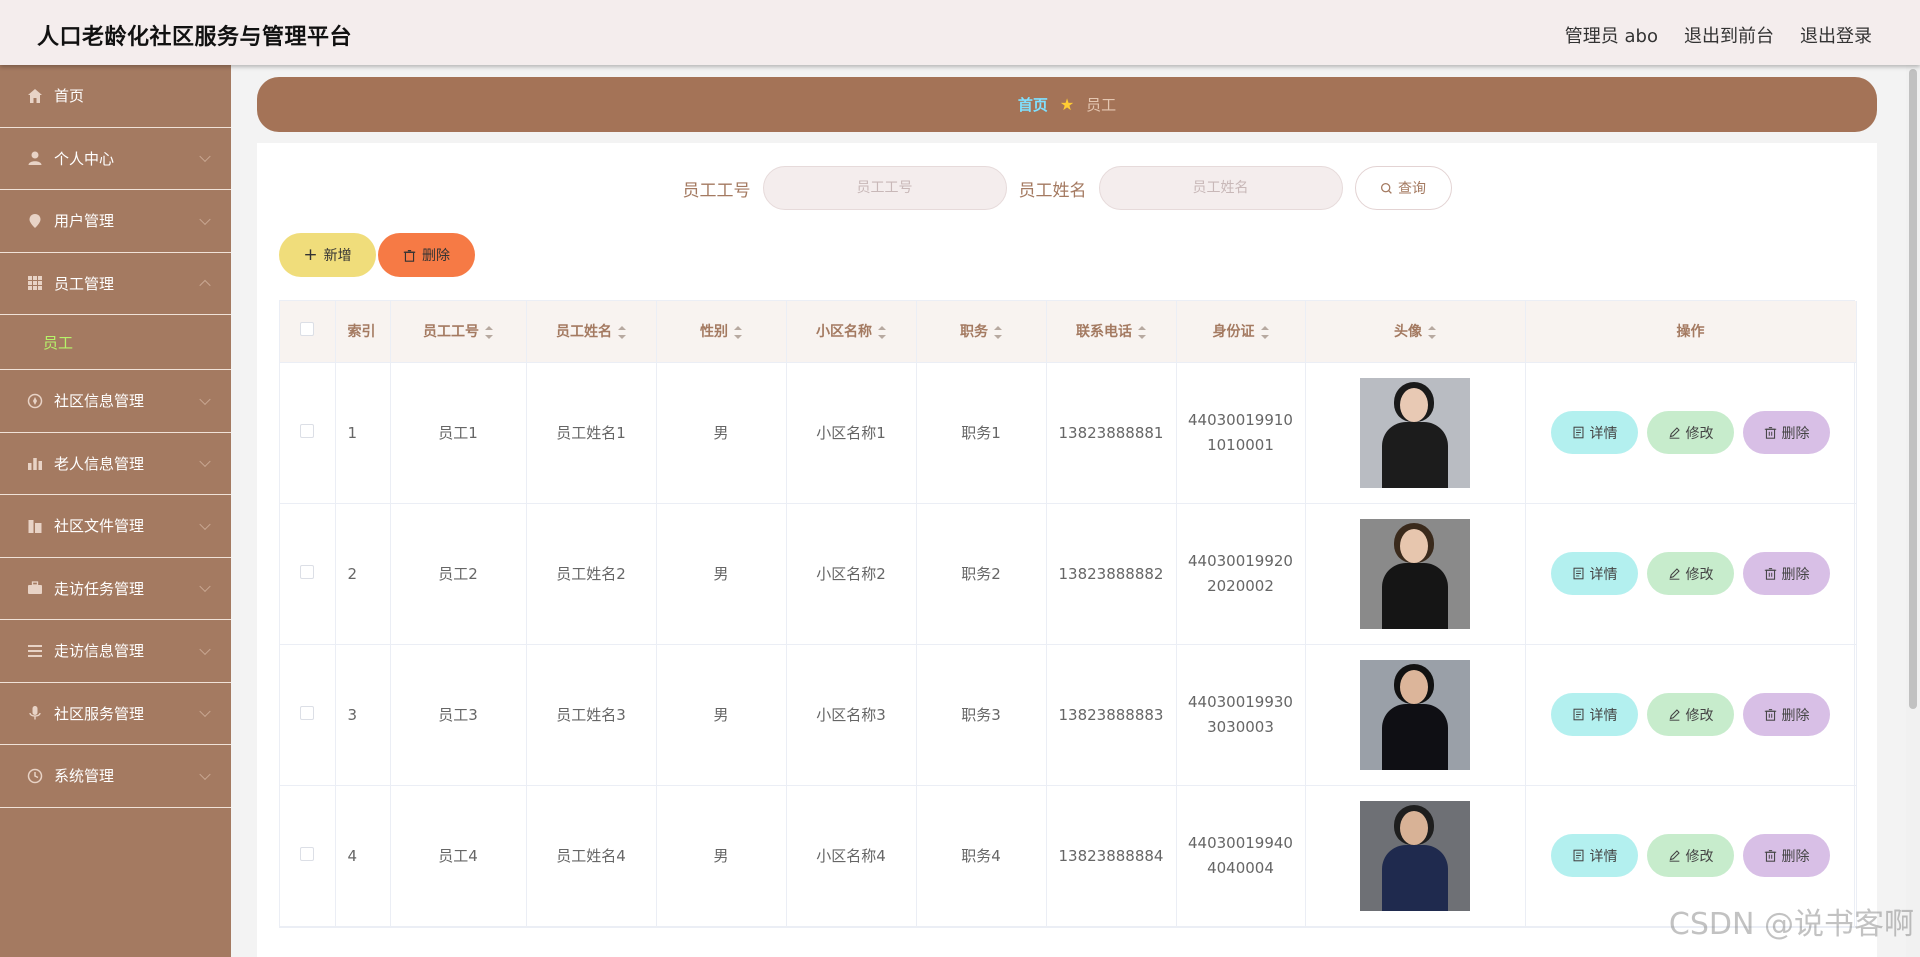  What do you see at coordinates (115, 589) in the screenshot?
I see `sidebar-item-visit-tasks: 走访任务管理` at bounding box center [115, 589].